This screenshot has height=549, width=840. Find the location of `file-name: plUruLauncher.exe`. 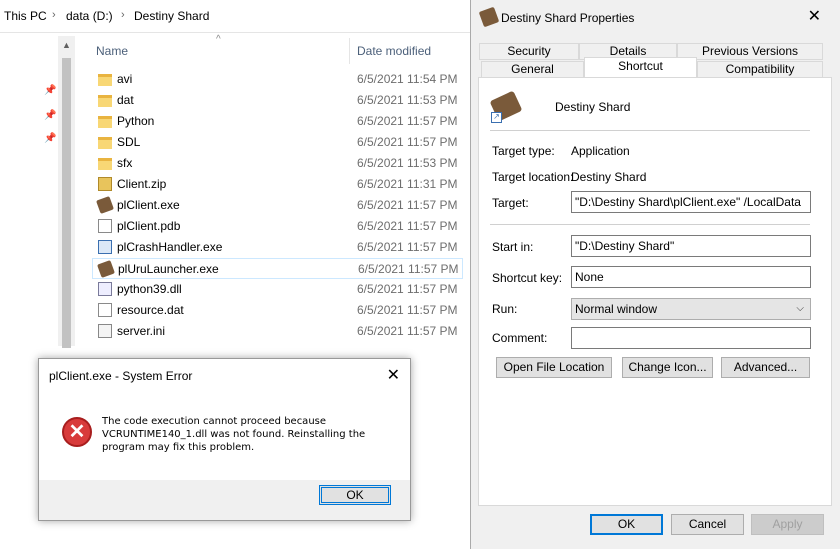

file-name: plUruLauncher.exe is located at coordinates (168, 269).